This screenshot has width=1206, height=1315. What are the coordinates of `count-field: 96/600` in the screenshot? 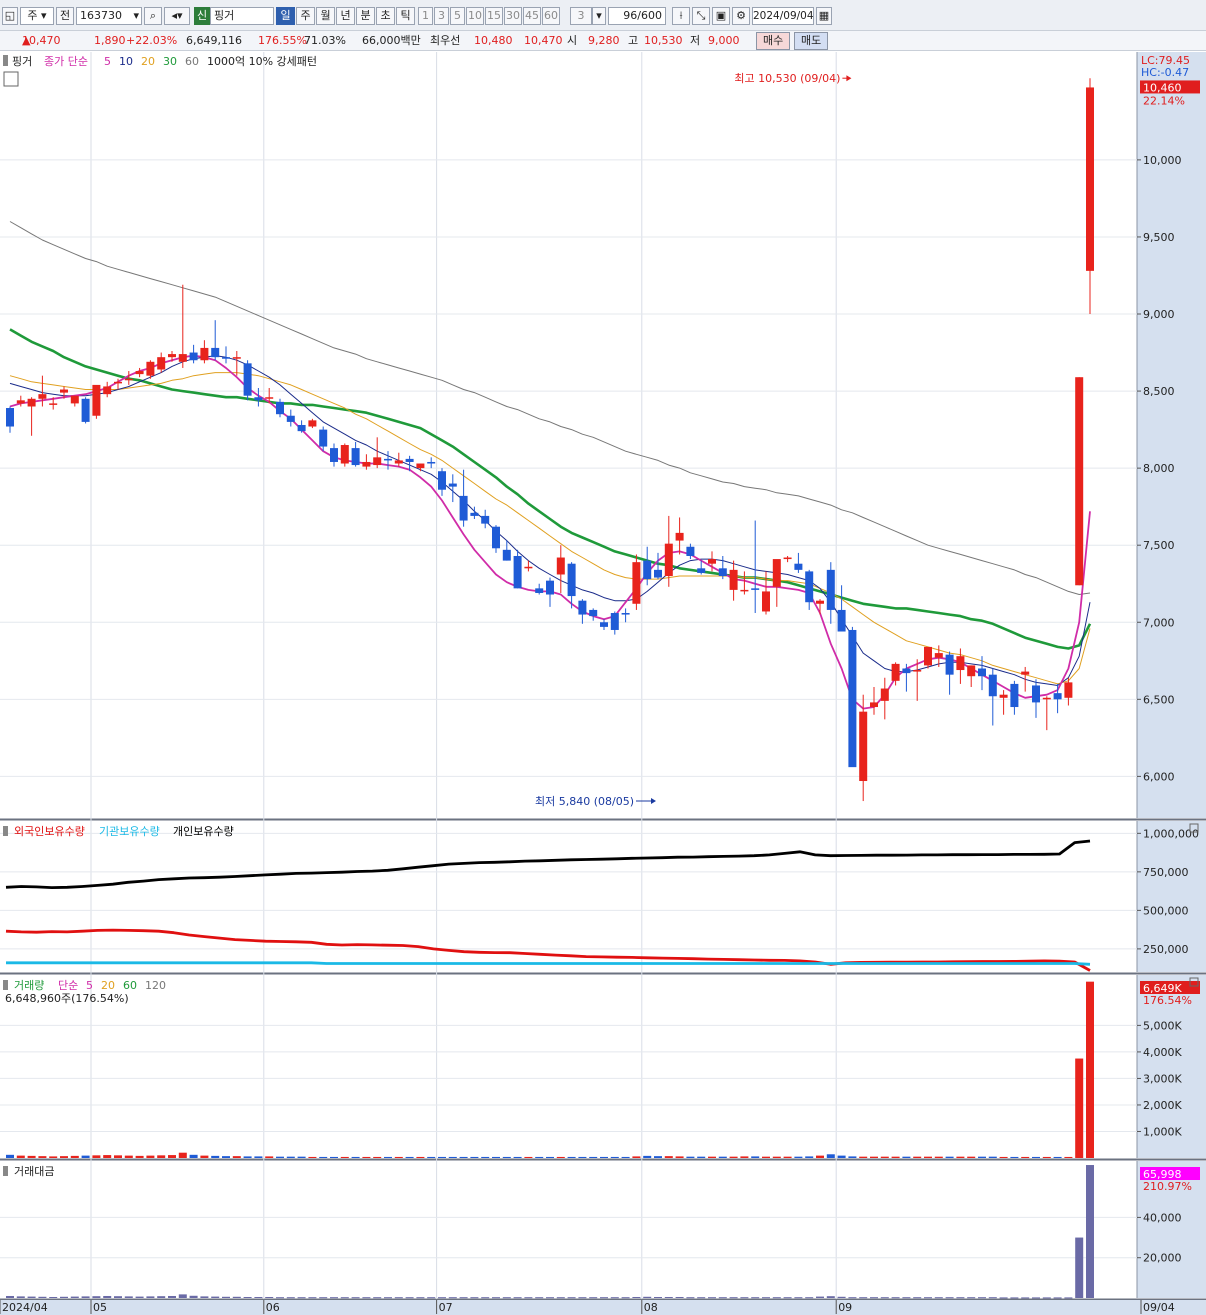 It's located at (637, 16).